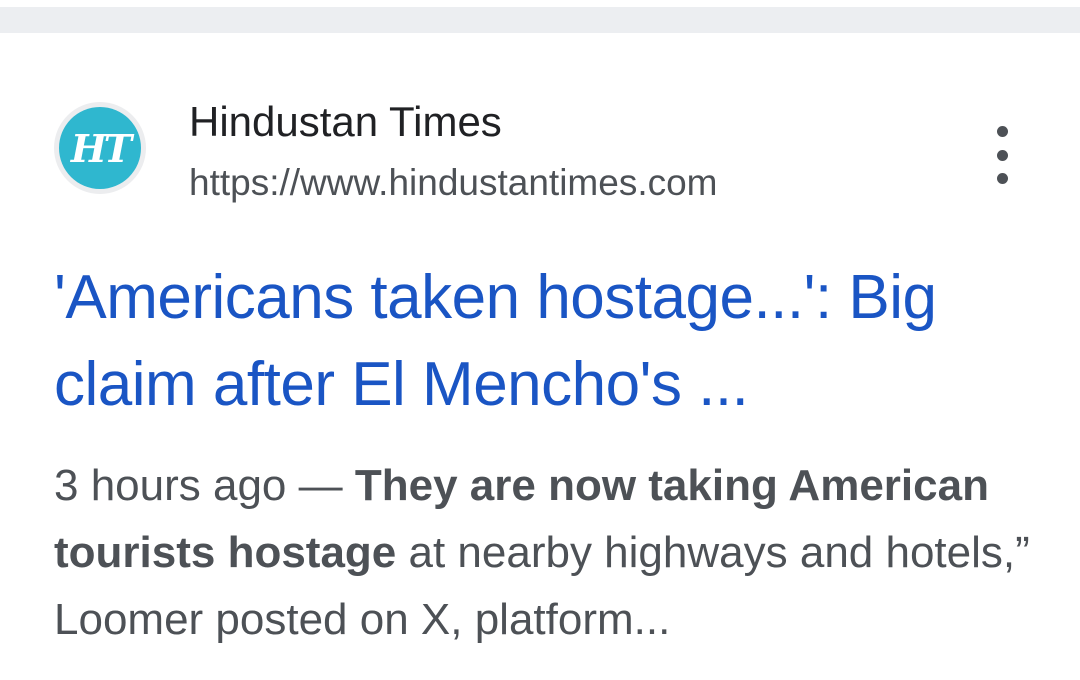 This screenshot has height=680, width=1080. Describe the element at coordinates (540, 20) in the screenshot. I see `divider-bar` at that location.